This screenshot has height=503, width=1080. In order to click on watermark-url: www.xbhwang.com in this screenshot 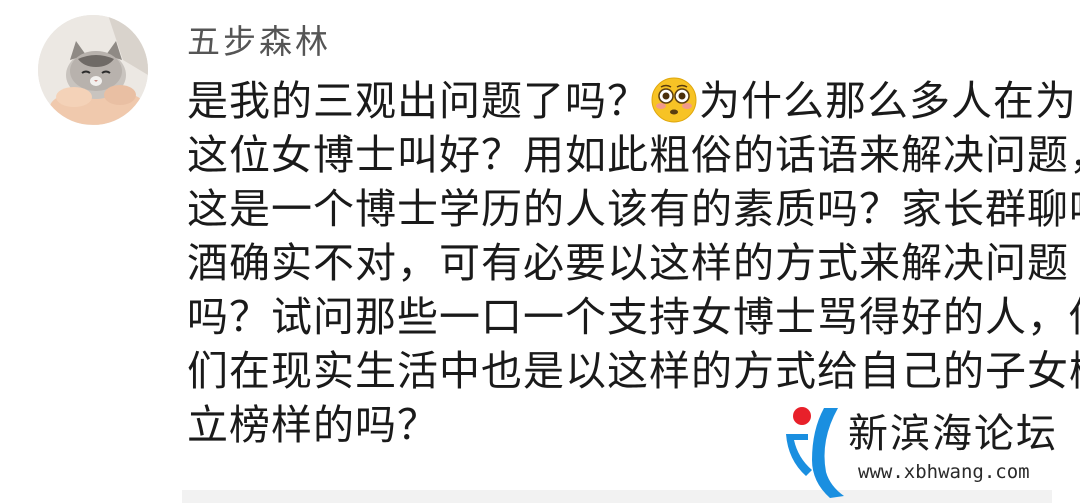, I will do `click(944, 472)`.